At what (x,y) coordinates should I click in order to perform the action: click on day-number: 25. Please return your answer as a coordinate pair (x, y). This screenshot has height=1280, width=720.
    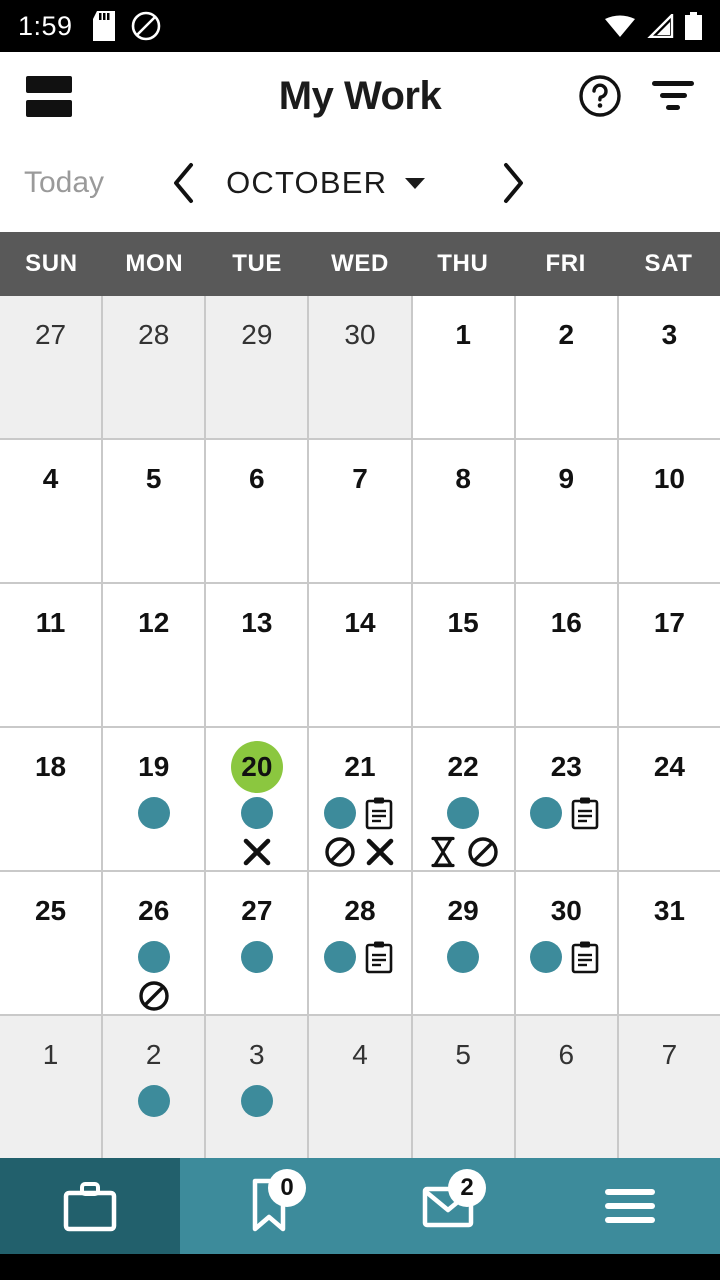
    Looking at the image, I should click on (50, 910).